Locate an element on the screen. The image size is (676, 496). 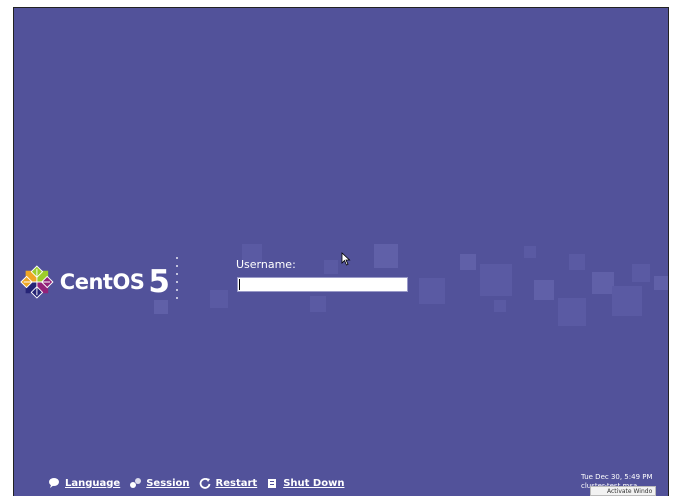
bottom-bar: Language Session Restart Shut Down is located at coordinates (200, 483).